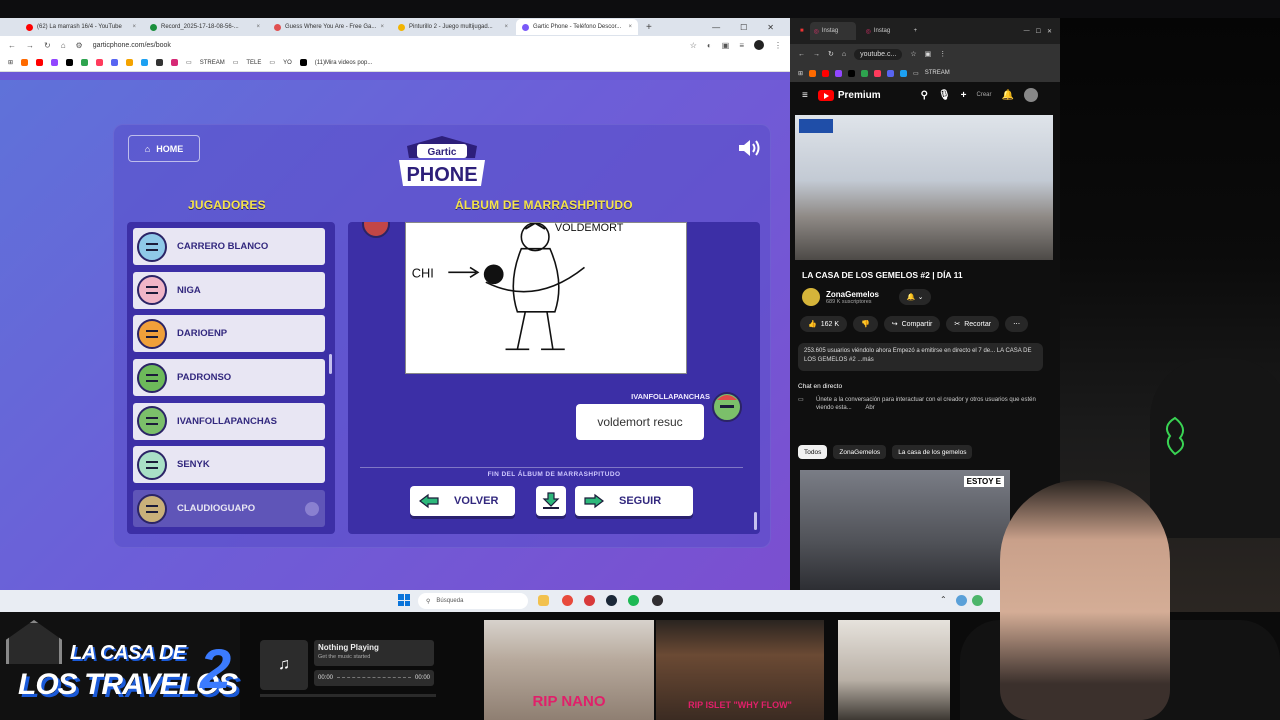  What do you see at coordinates (943, 599) in the screenshot?
I see `tray-chevron-icon: ⌃` at bounding box center [943, 599].